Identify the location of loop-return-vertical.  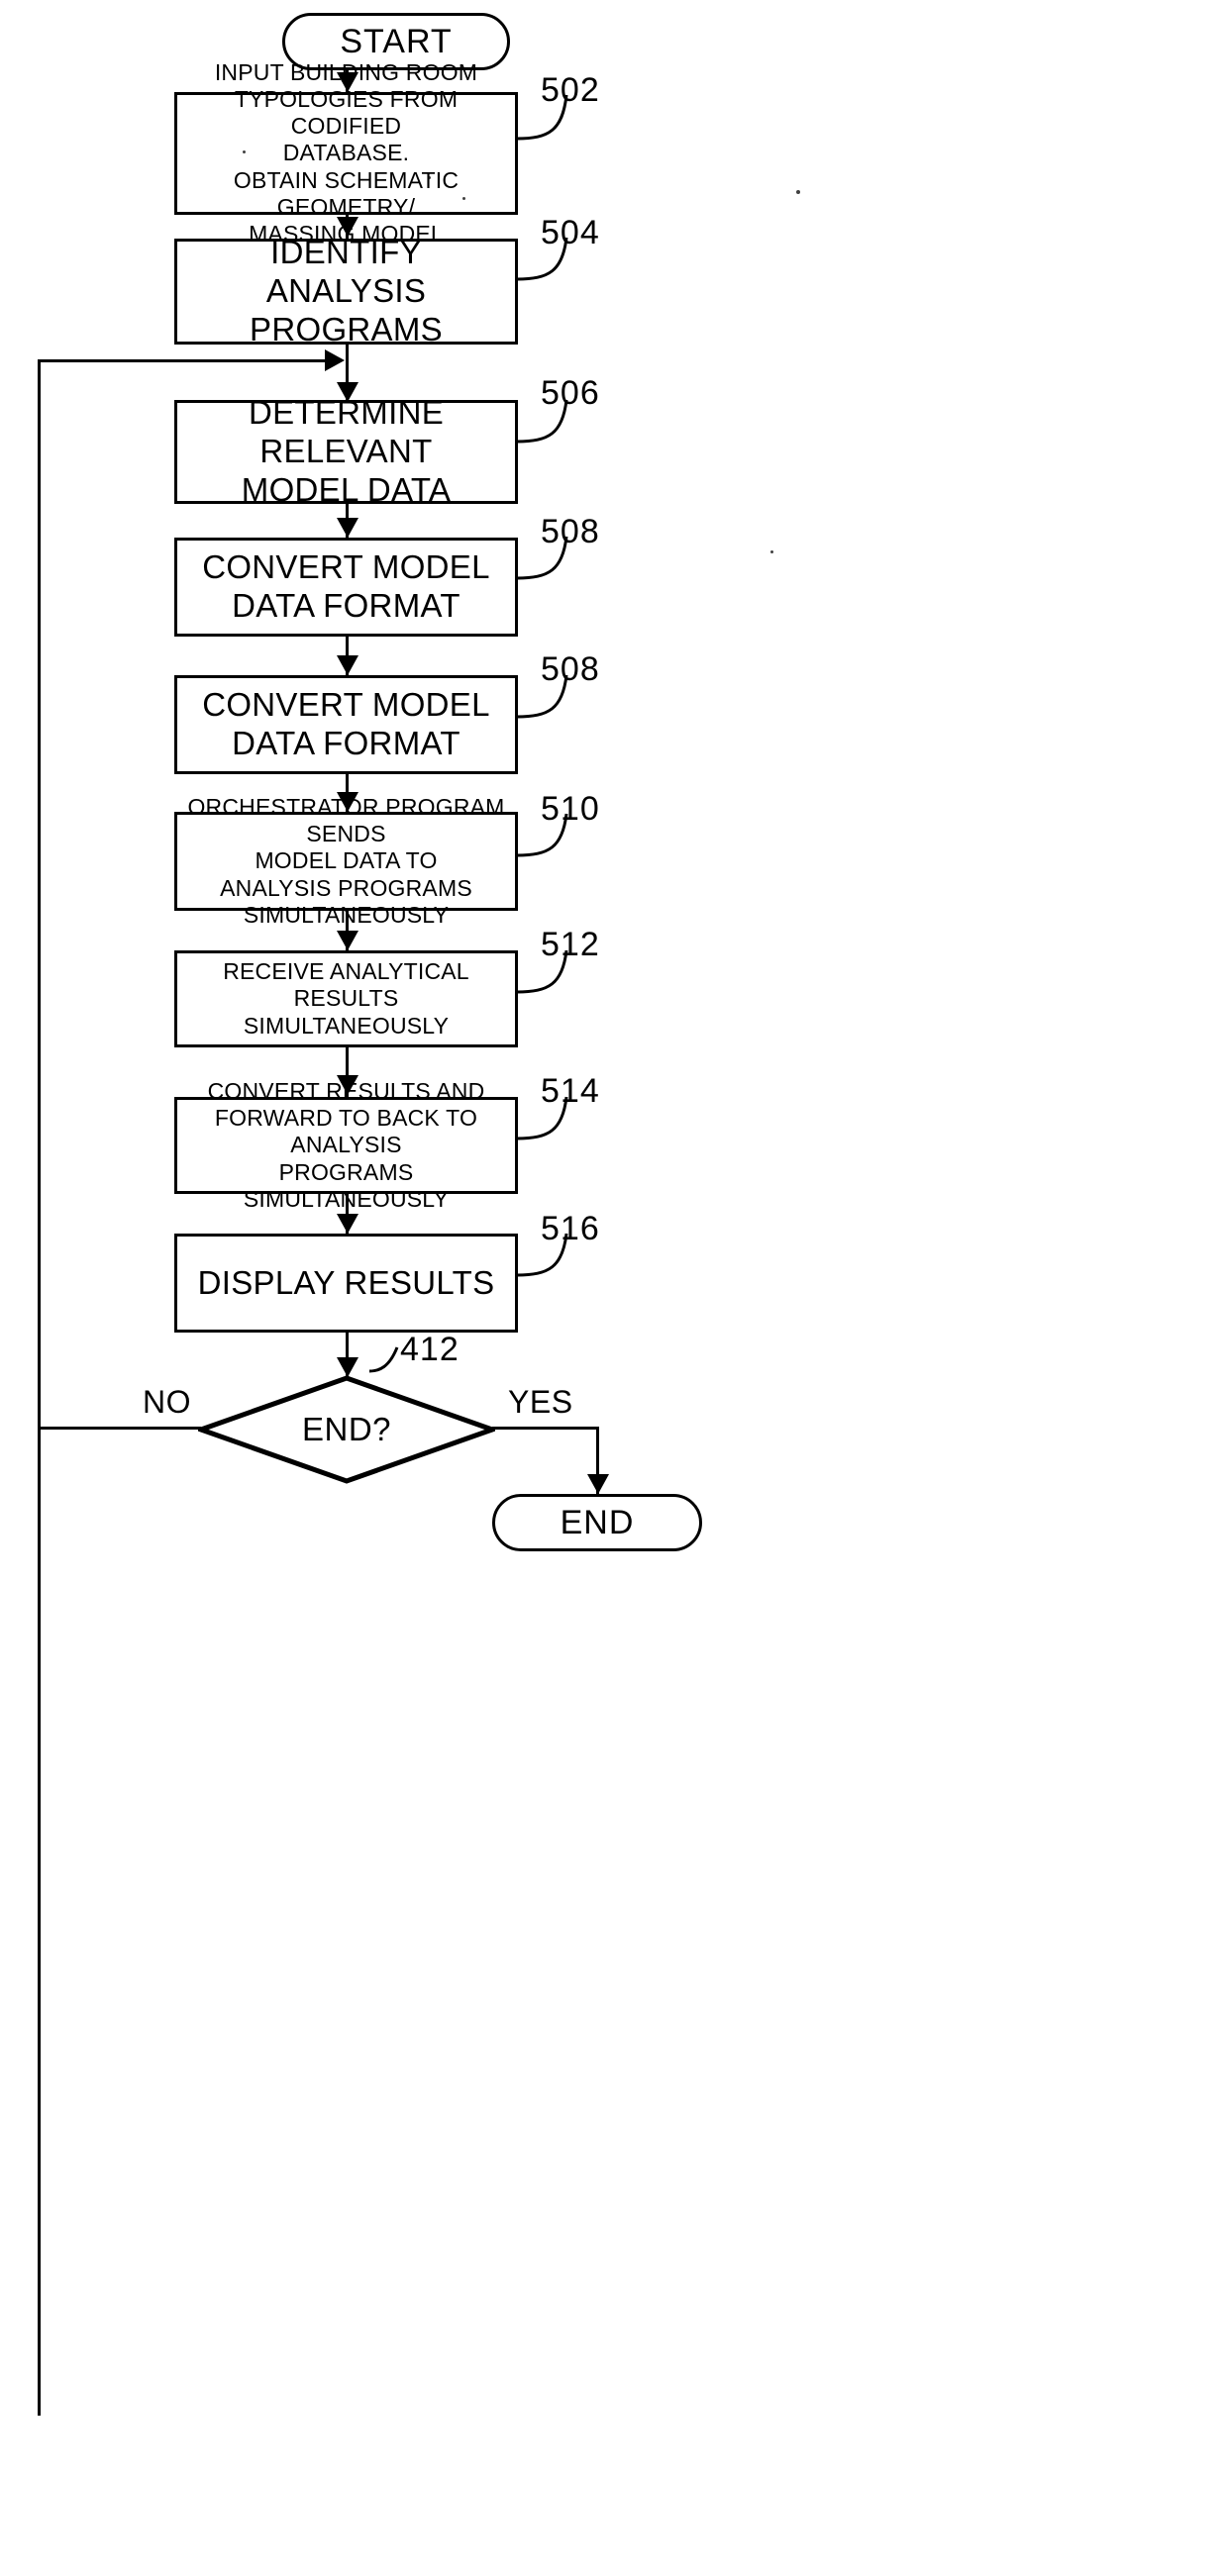
(40, 1388).